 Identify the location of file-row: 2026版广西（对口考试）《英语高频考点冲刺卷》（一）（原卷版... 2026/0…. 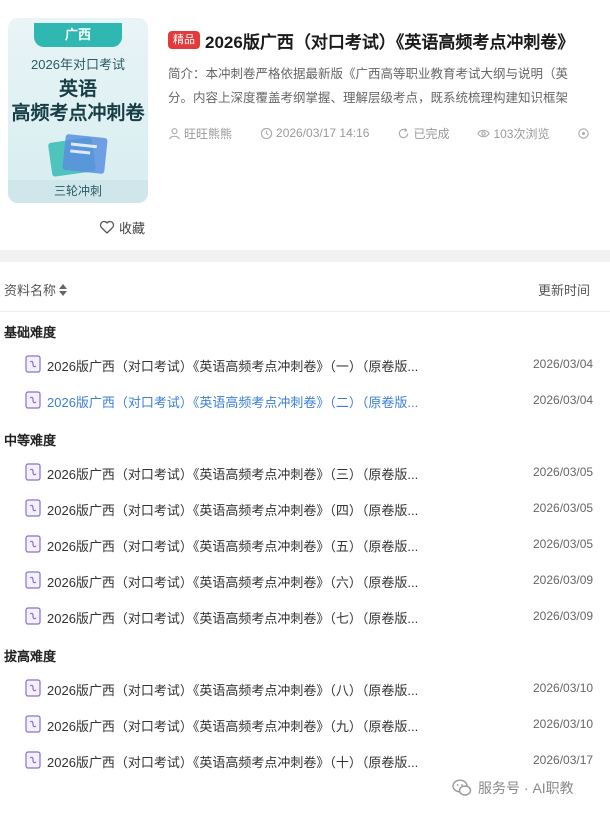
(305, 364).